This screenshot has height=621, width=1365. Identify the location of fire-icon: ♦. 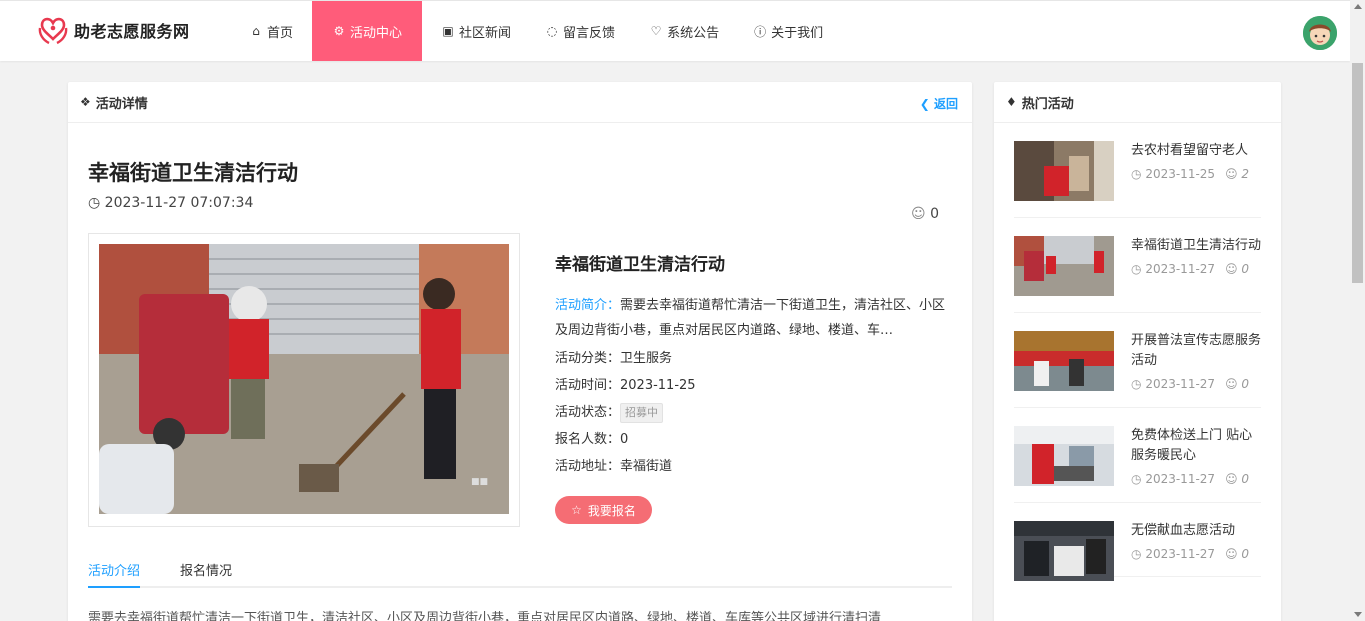
(1011, 102).